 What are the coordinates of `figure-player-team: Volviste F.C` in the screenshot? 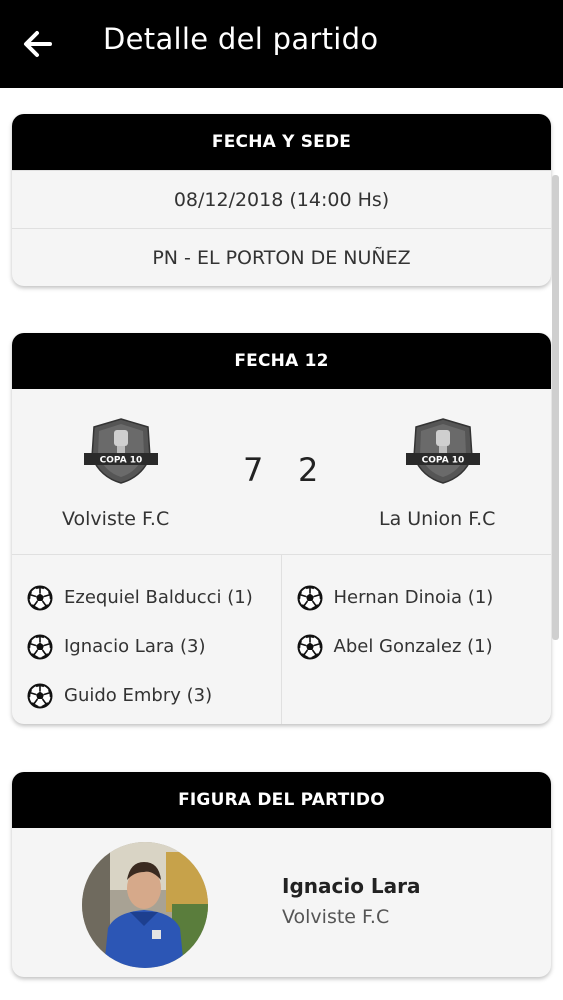 It's located at (336, 917).